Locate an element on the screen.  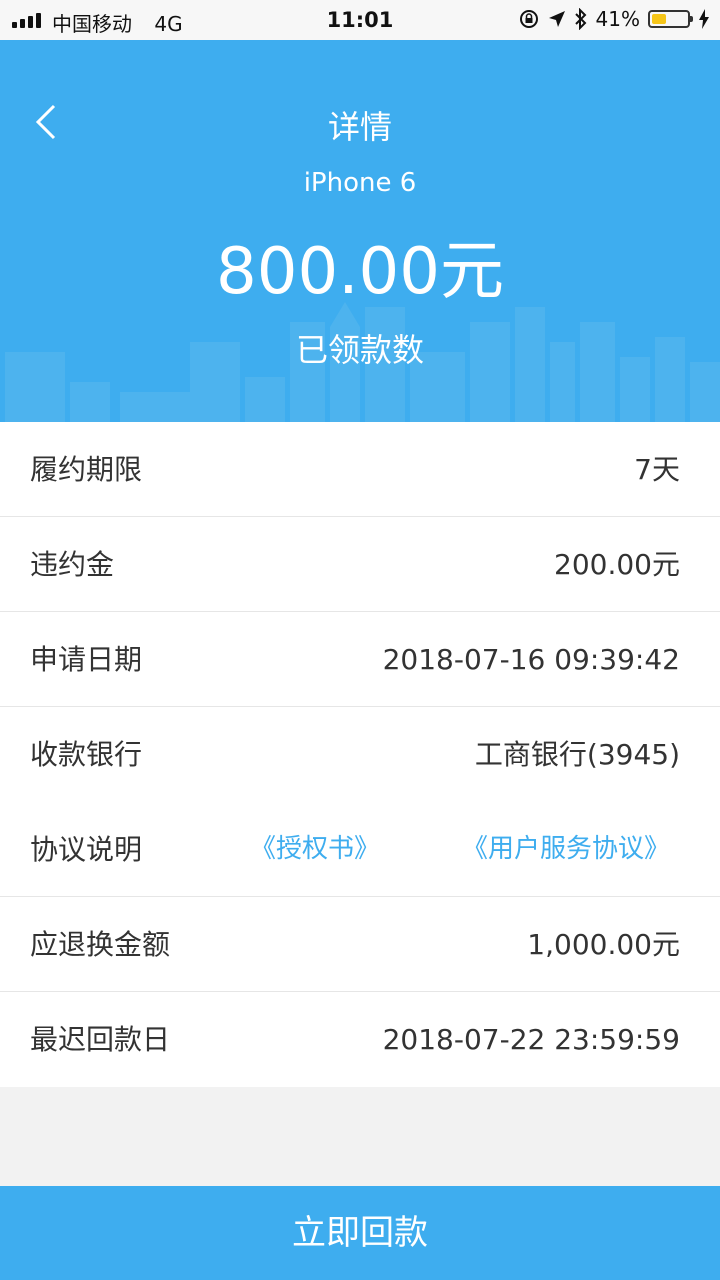
row-label: 申请日期 is located at coordinates (86, 659).